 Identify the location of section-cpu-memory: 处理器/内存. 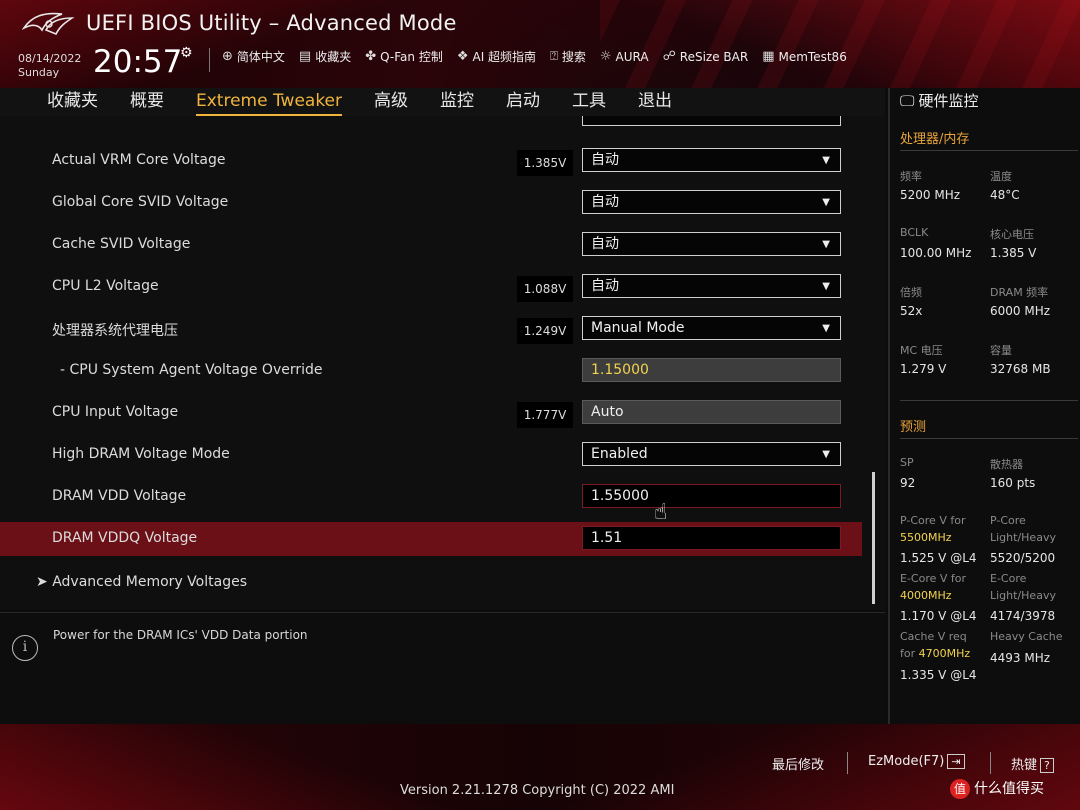
(935, 139).